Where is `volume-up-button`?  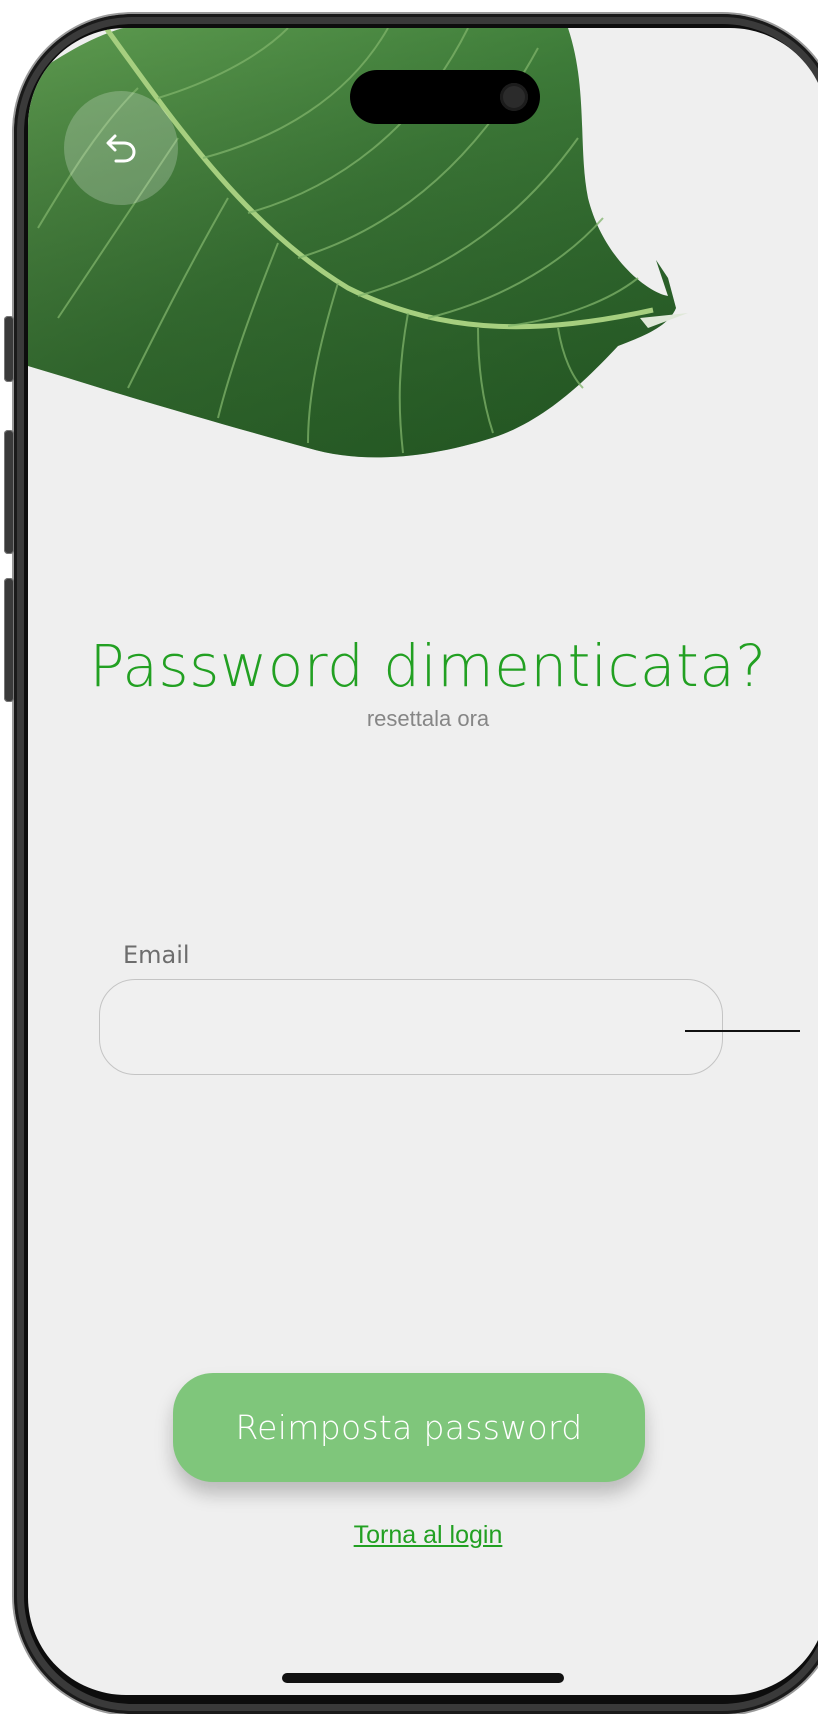 volume-up-button is located at coordinates (9, 492).